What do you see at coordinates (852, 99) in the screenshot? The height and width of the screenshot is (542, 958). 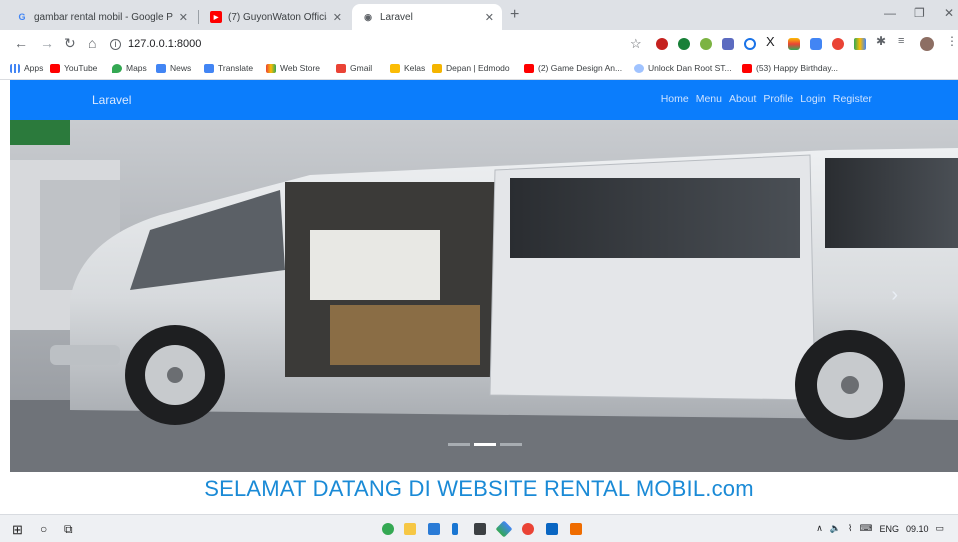 I see `nav-register-link: Register` at bounding box center [852, 99].